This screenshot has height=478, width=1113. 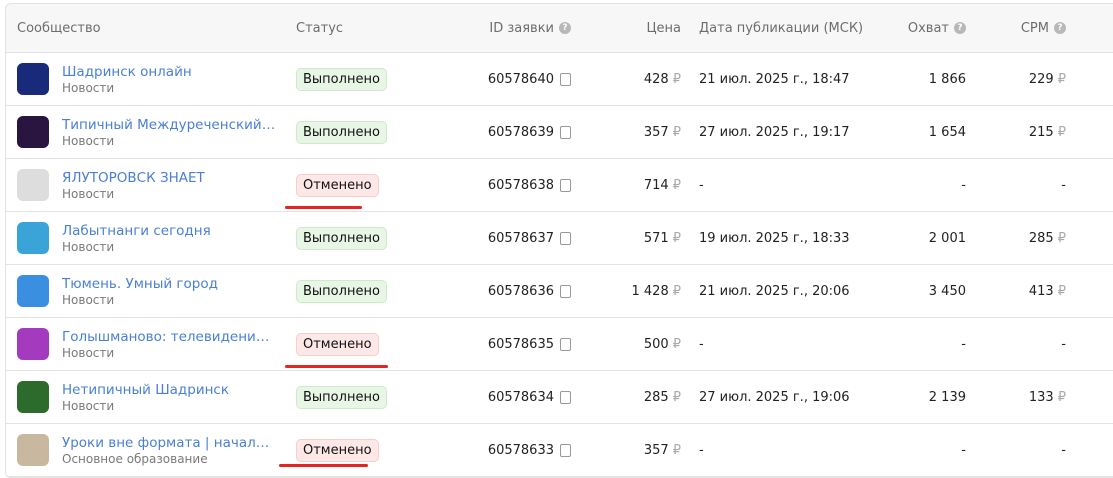 I want to click on col-reach: Охват?, so click(x=937, y=28).